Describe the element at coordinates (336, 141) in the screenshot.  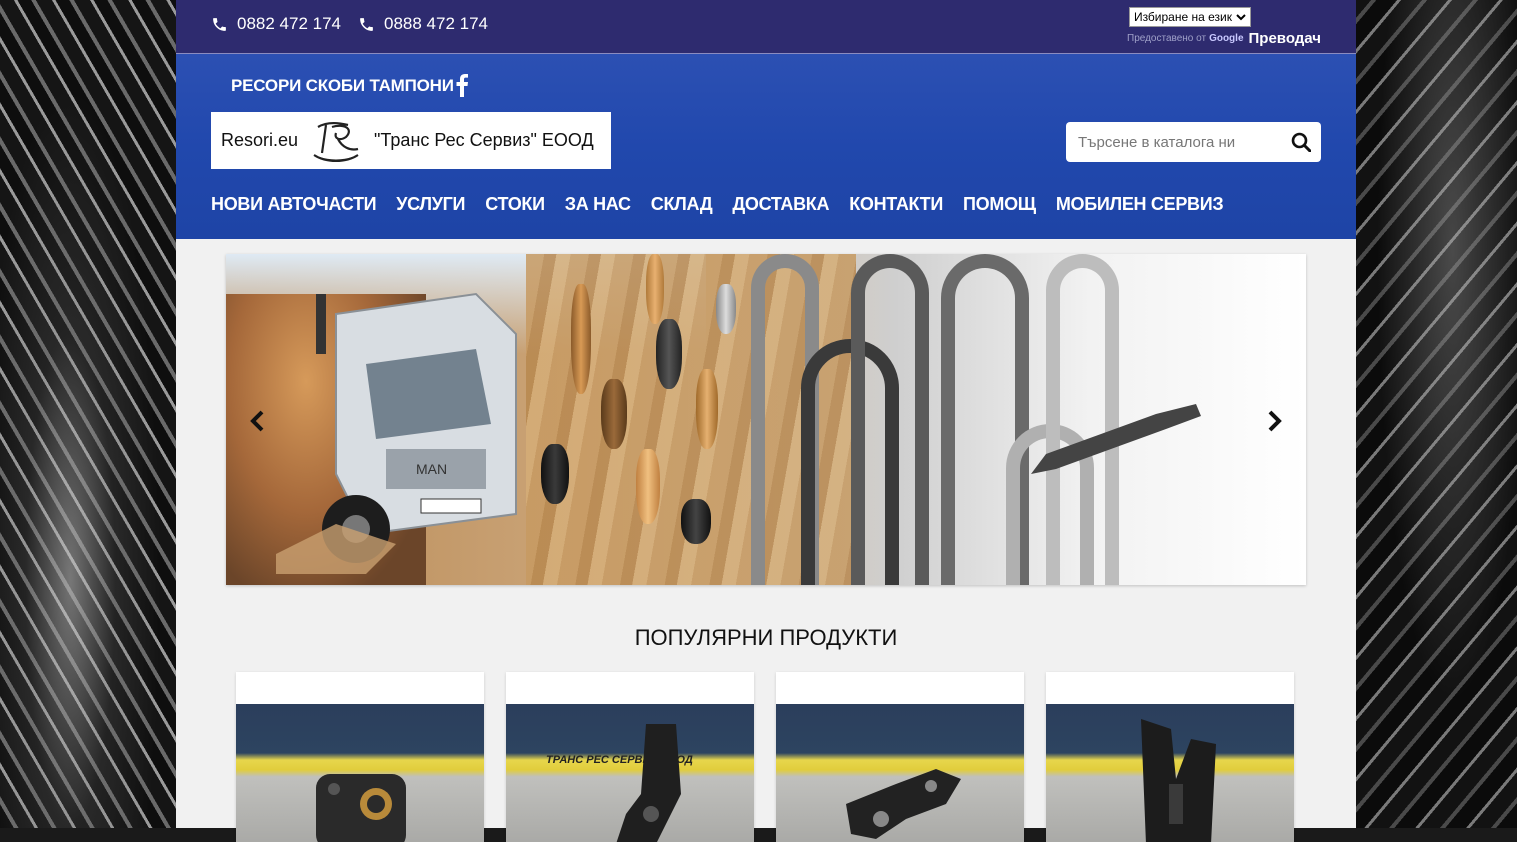
I see `logo-mark-icon` at that location.